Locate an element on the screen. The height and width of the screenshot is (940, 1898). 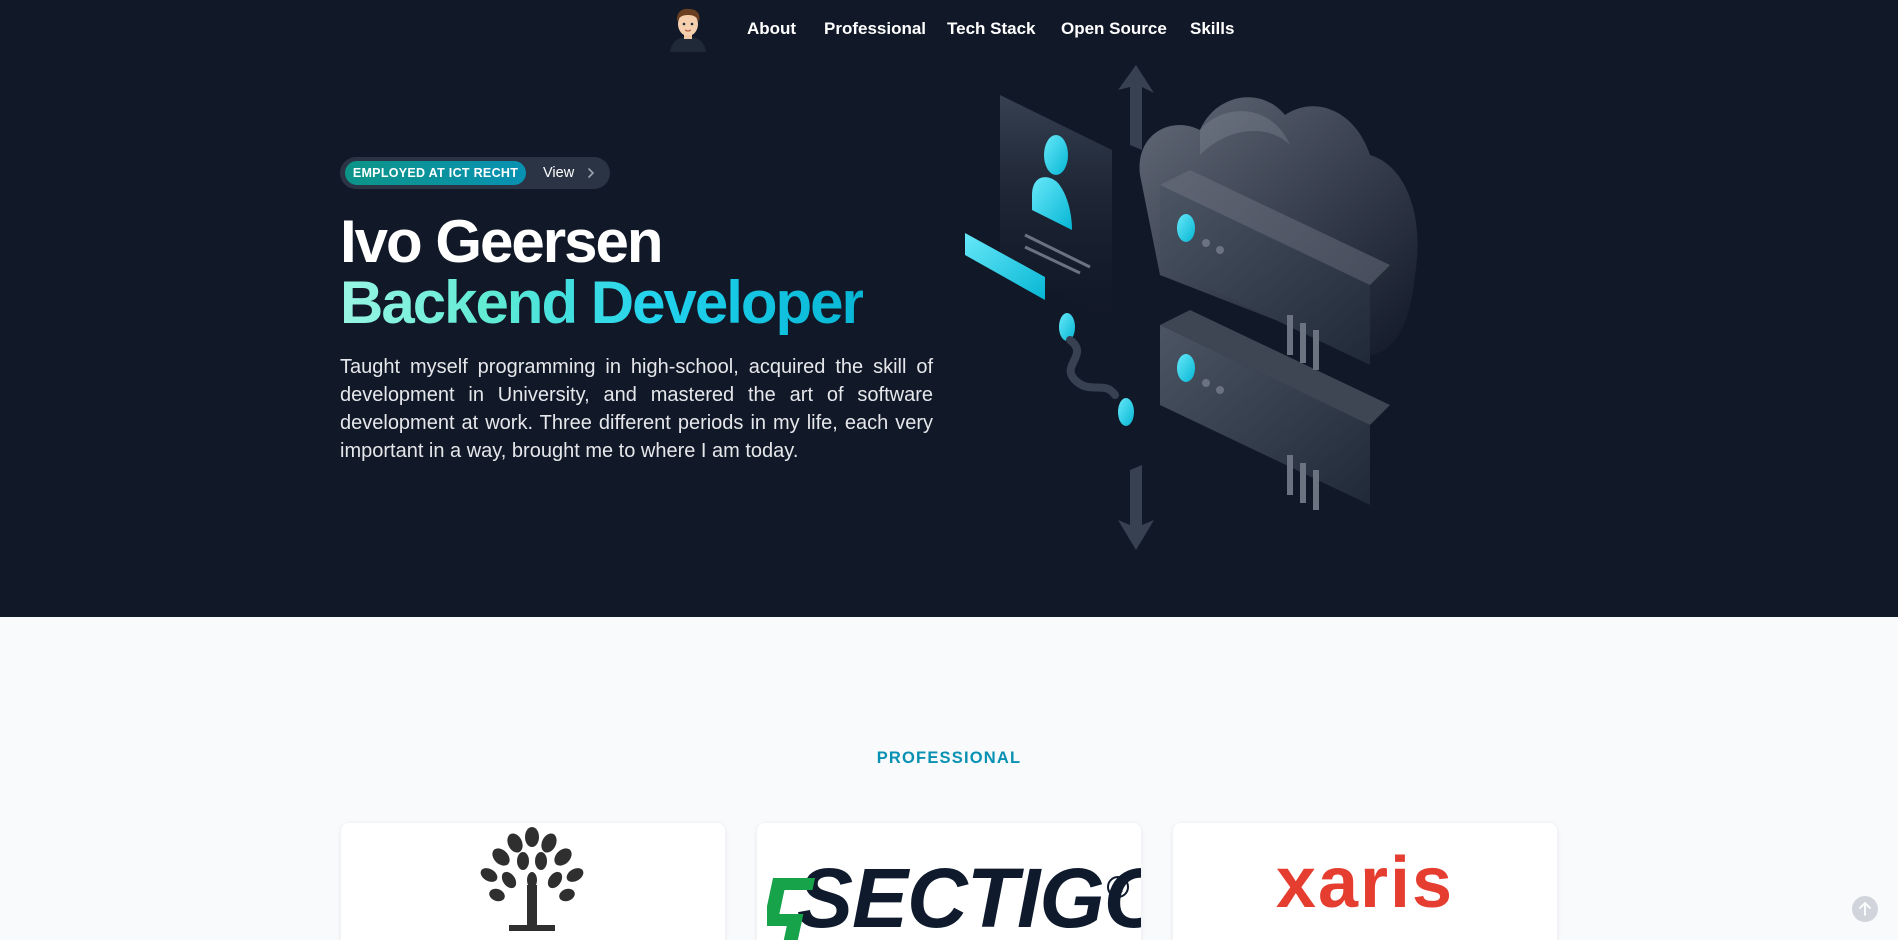
nav-link-skills: Skills is located at coordinates (1212, 29).